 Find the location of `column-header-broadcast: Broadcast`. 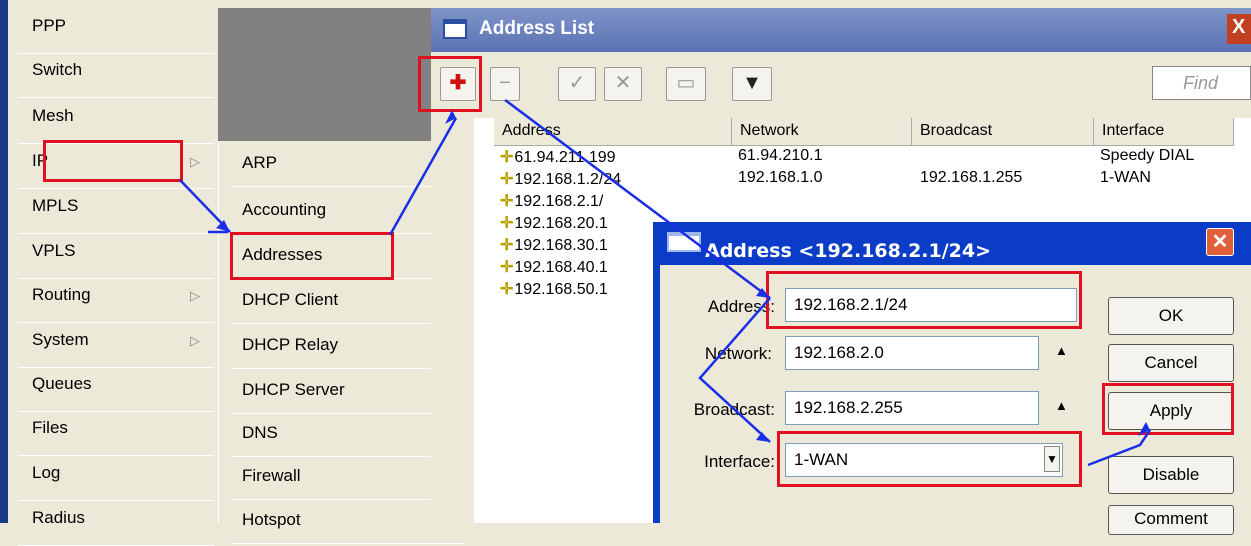

column-header-broadcast: Broadcast is located at coordinates (1003, 132).